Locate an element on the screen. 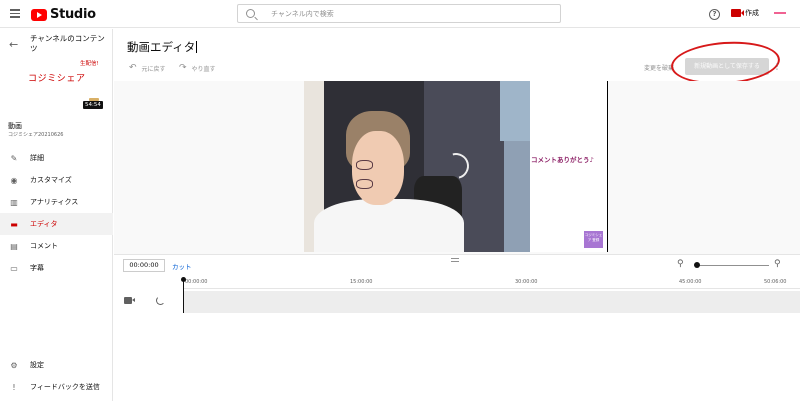 This screenshot has height=401, width=800. video-map-poster is located at coordinates (515, 111).